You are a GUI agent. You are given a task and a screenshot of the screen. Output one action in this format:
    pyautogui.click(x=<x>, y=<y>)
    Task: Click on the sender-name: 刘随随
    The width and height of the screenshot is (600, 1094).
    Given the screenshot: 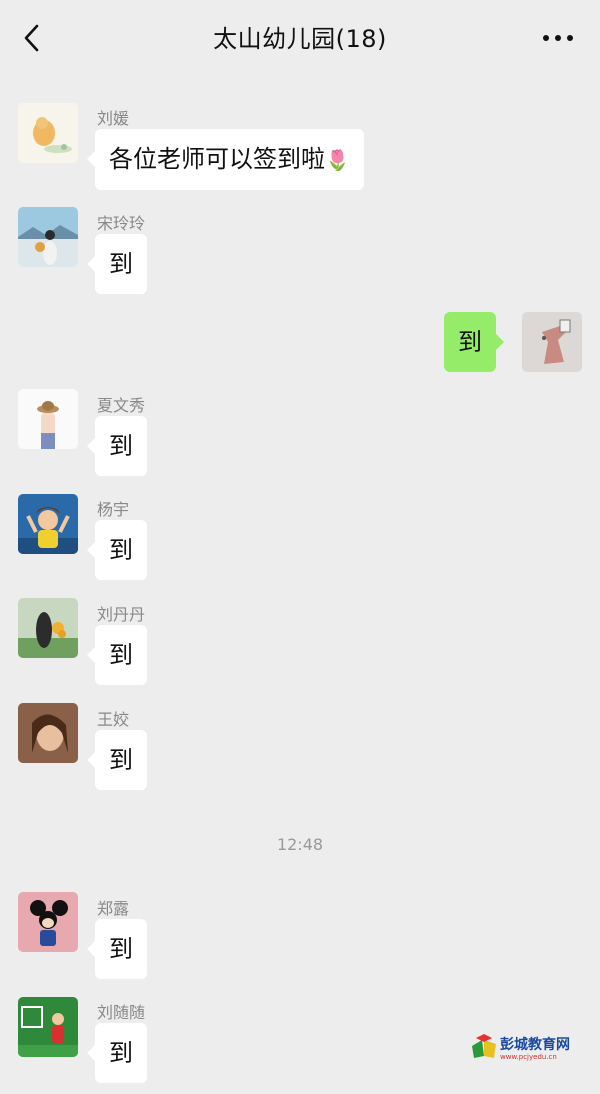 What is the action you would take?
    pyautogui.click(x=121, y=1012)
    